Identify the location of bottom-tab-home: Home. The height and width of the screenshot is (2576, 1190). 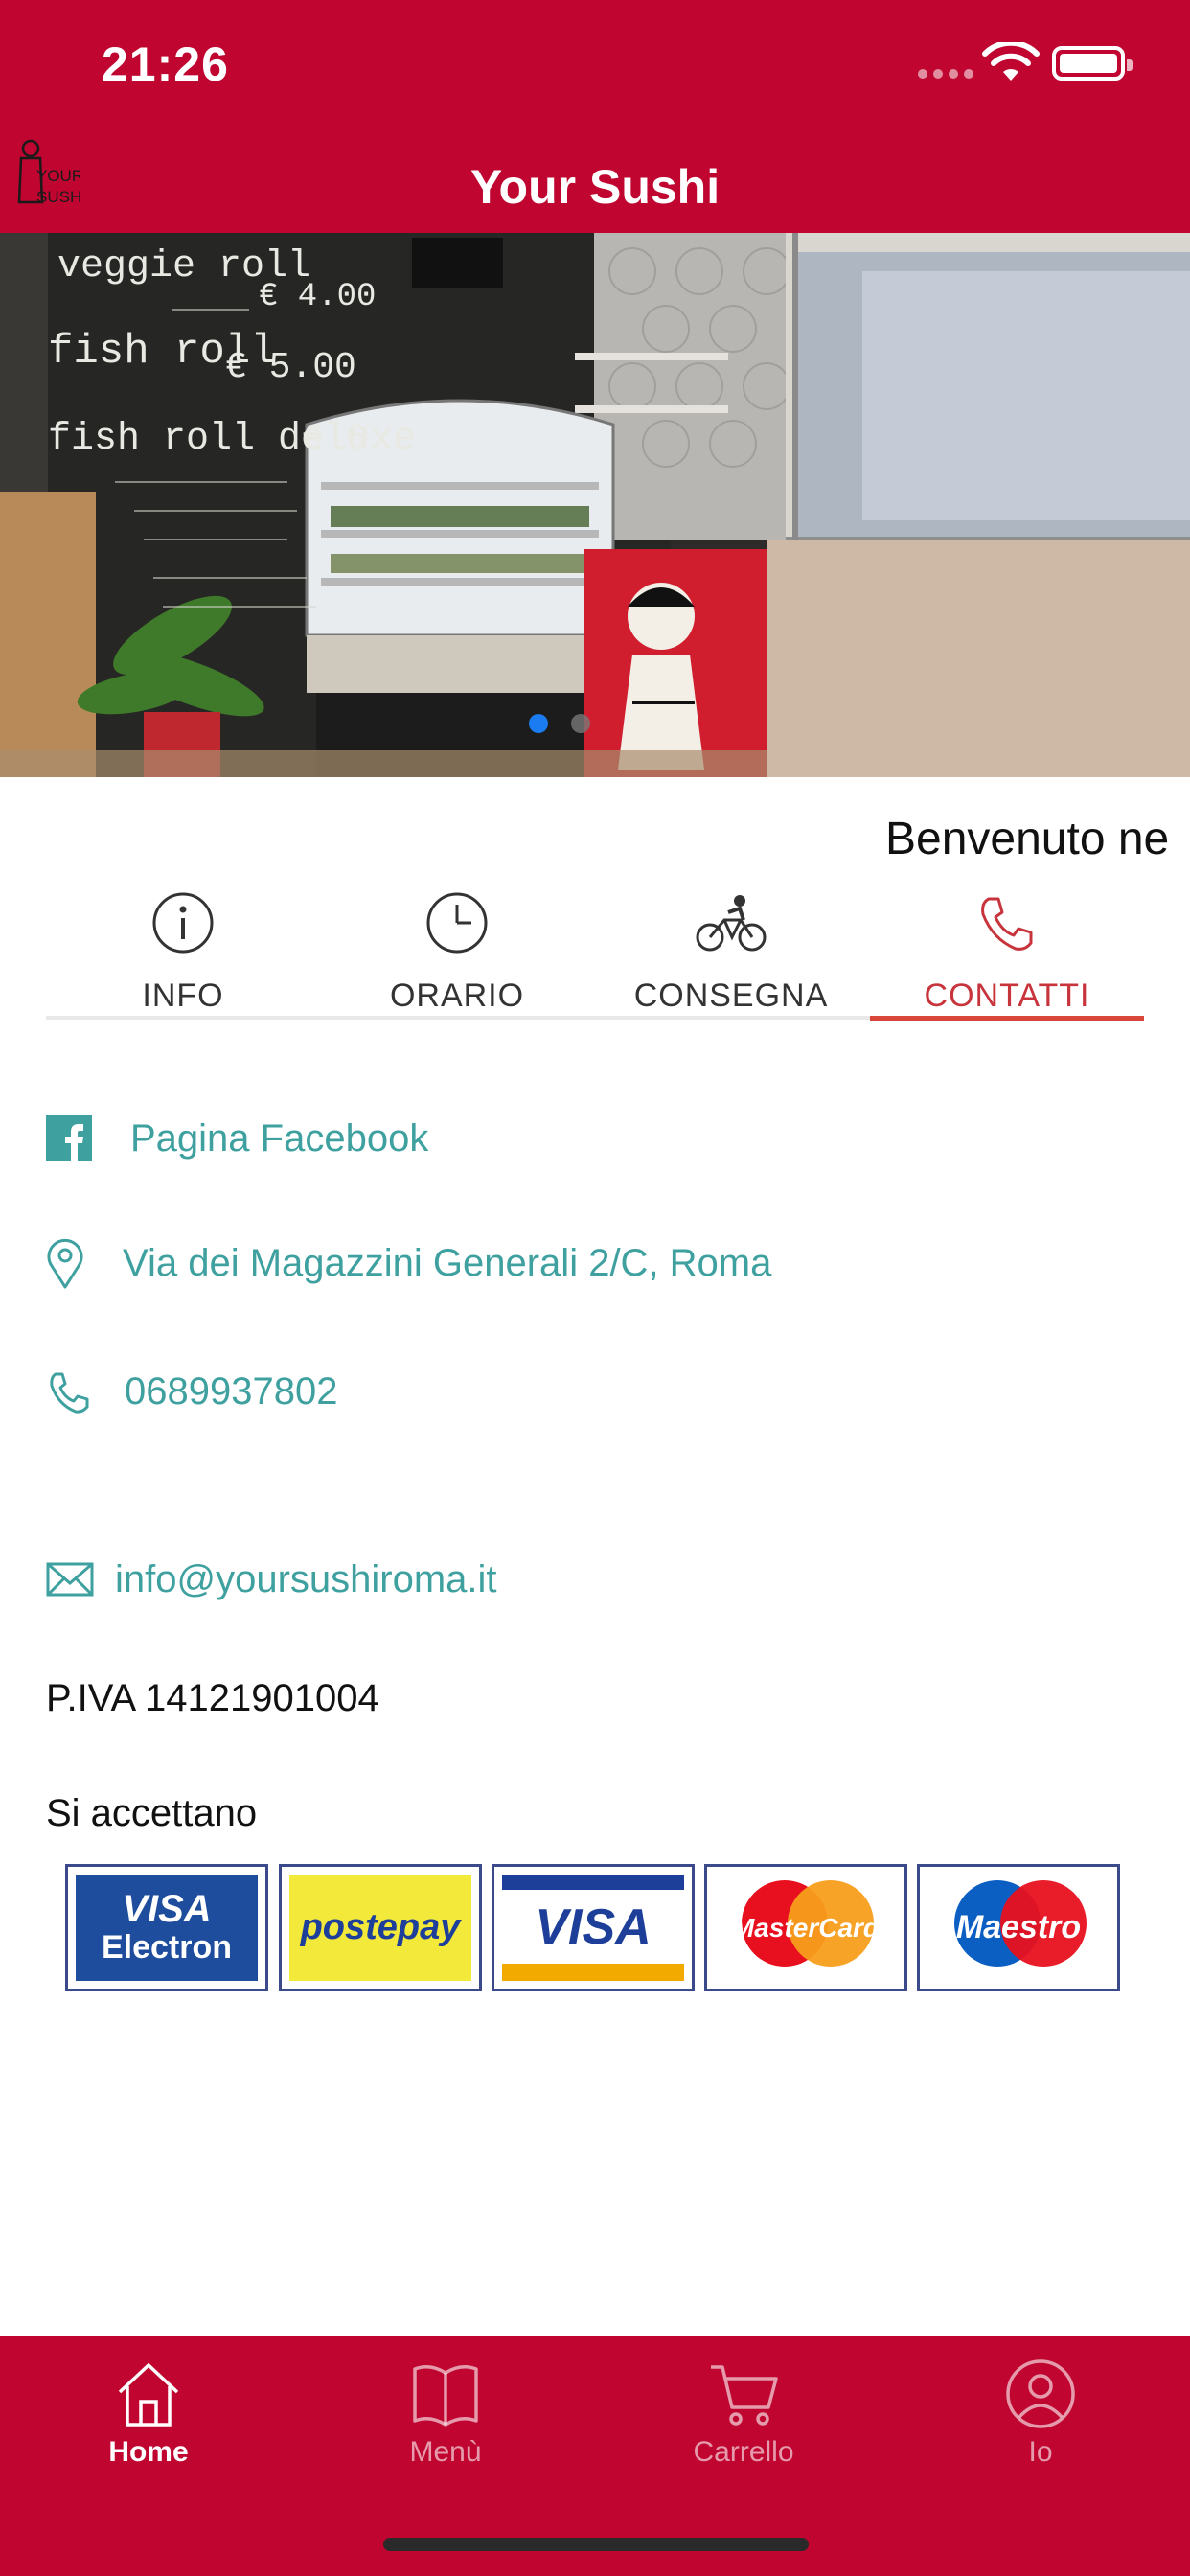
(148, 2413).